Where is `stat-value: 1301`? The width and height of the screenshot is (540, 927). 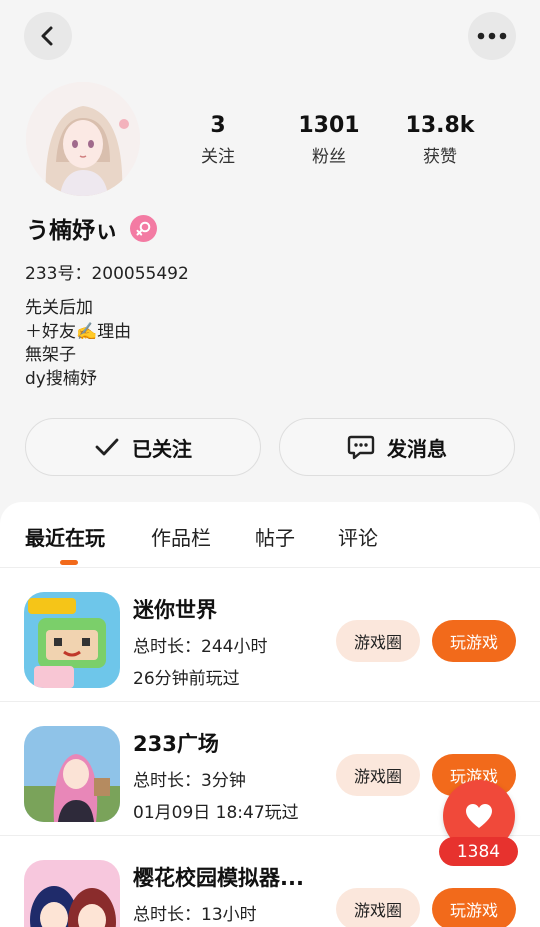 stat-value: 1301 is located at coordinates (329, 125).